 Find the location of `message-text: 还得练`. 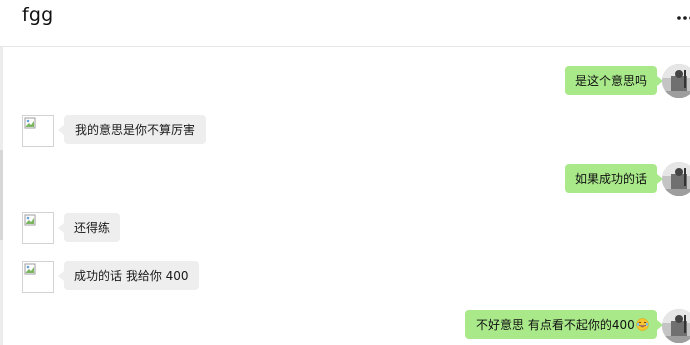

message-text: 还得练 is located at coordinates (92, 227).